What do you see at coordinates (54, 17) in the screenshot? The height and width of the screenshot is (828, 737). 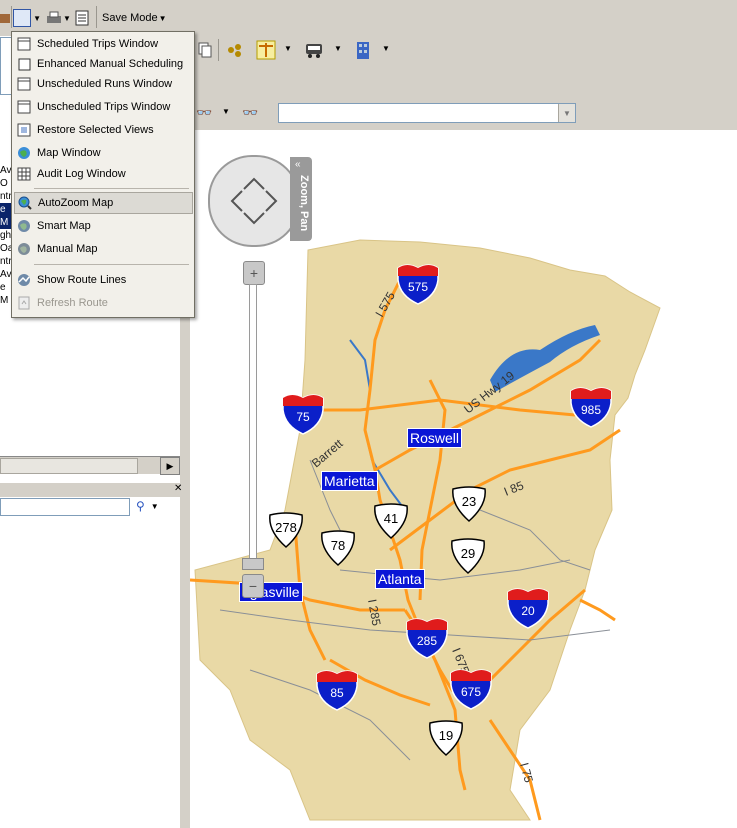 I see `printer-icon` at bounding box center [54, 17].